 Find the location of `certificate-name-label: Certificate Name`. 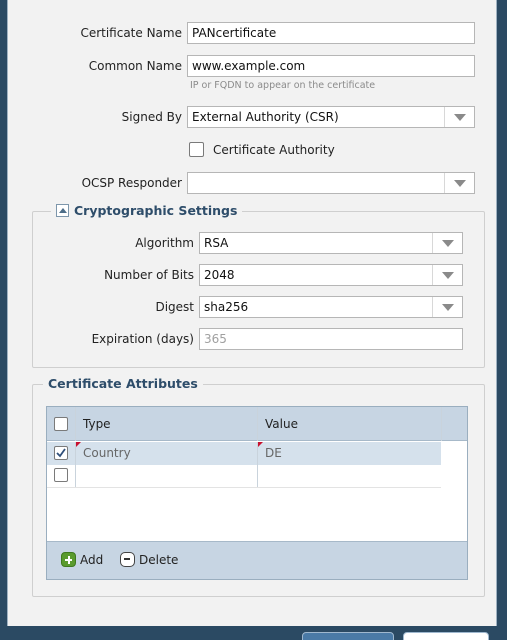

certificate-name-label: Certificate Name is located at coordinates (131, 33).